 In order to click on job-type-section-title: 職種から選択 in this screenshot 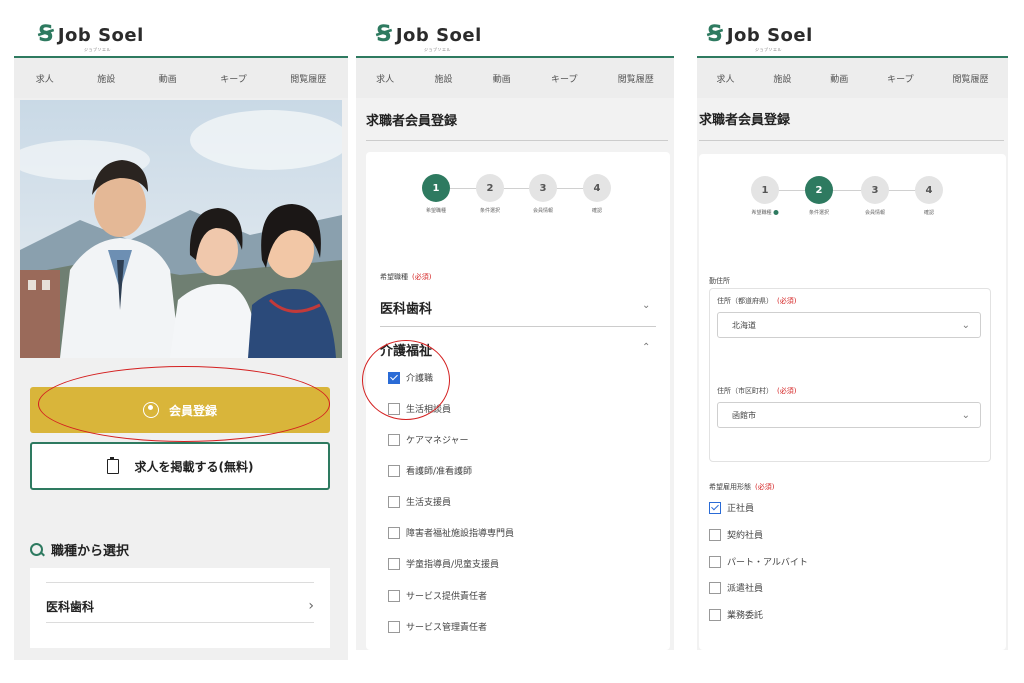, I will do `click(79, 549)`.